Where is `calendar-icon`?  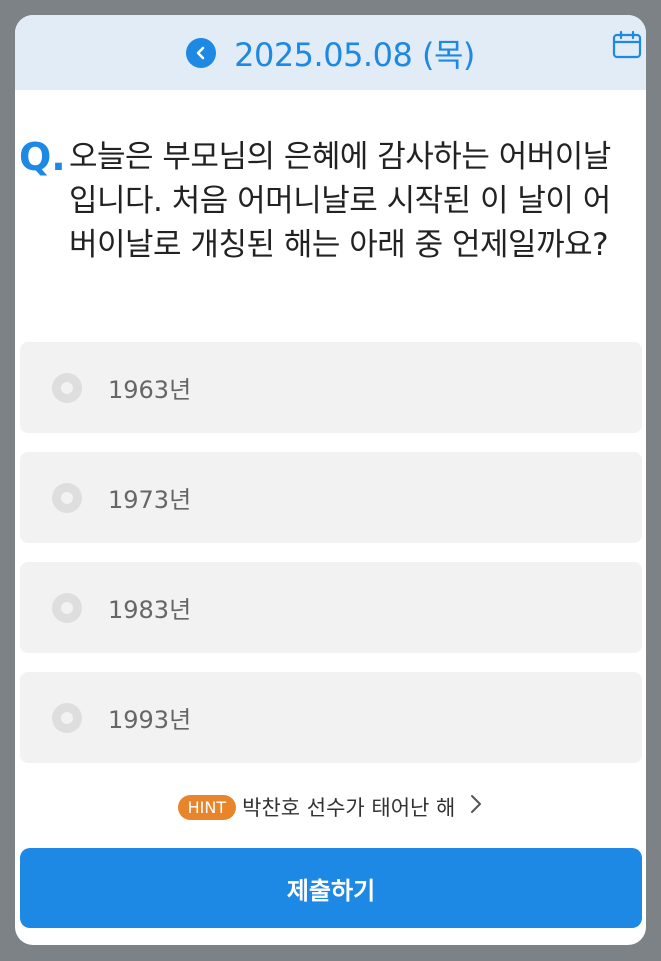 calendar-icon is located at coordinates (627, 44).